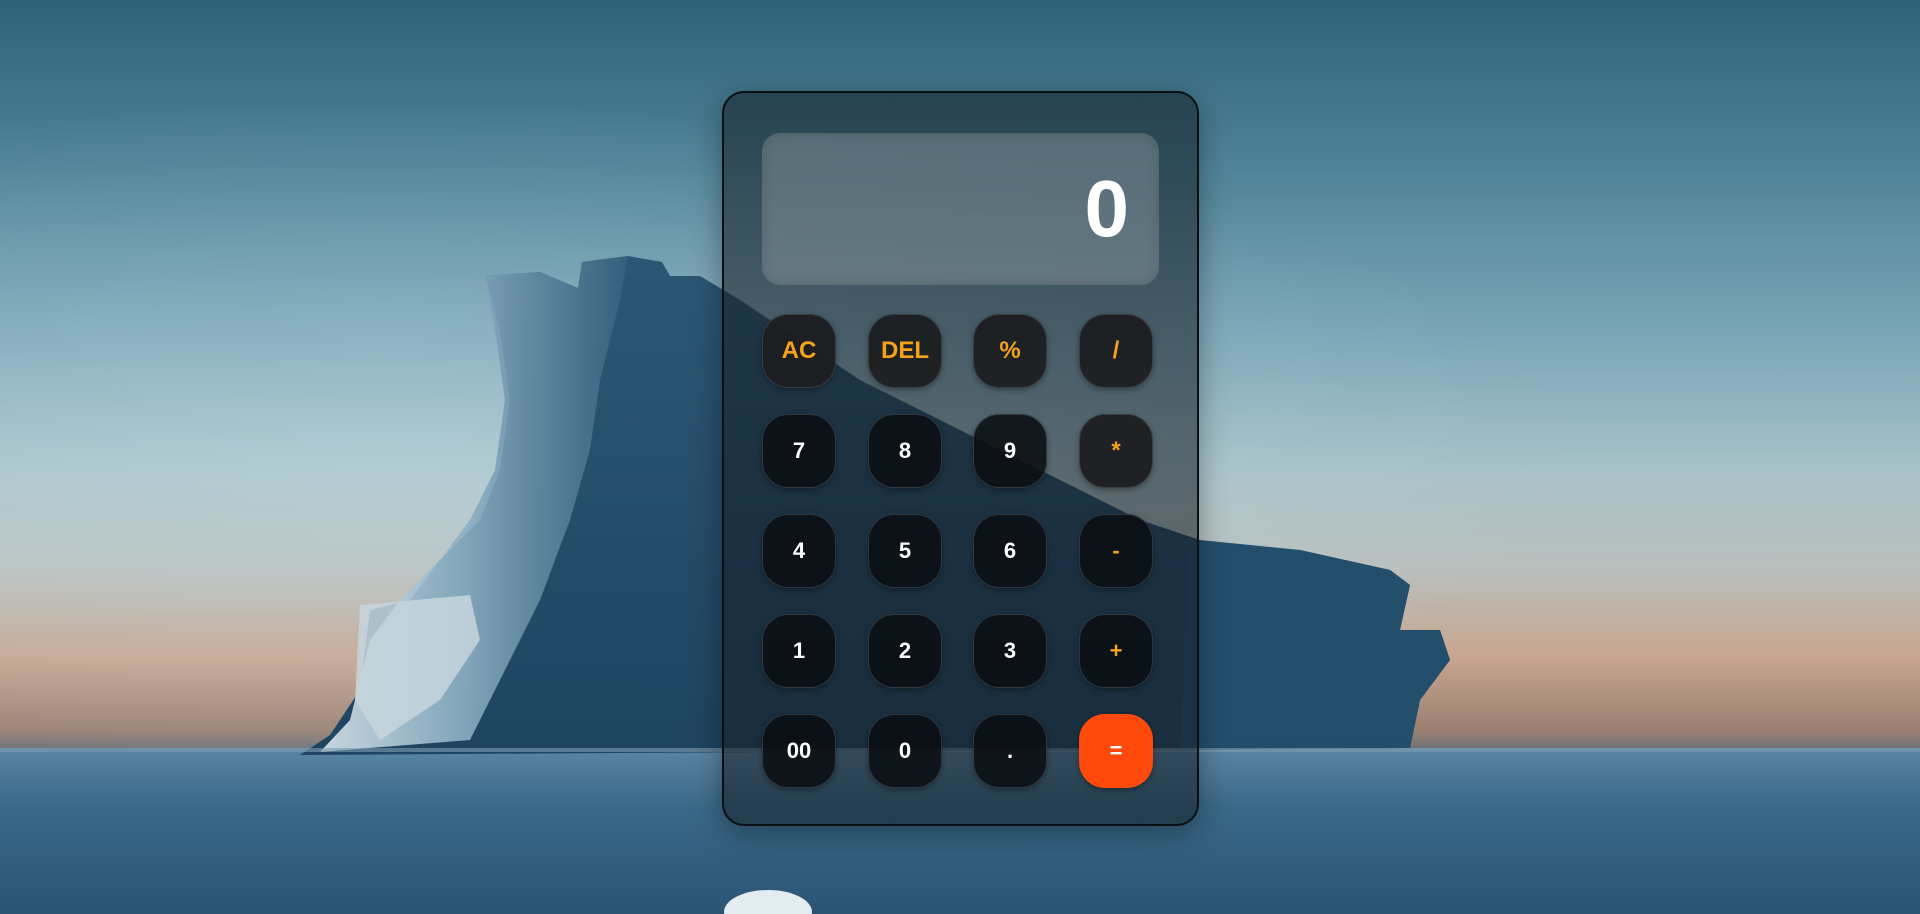 The width and height of the screenshot is (1920, 914). What do you see at coordinates (960, 209) in the screenshot?
I see `display-screen: 0` at bounding box center [960, 209].